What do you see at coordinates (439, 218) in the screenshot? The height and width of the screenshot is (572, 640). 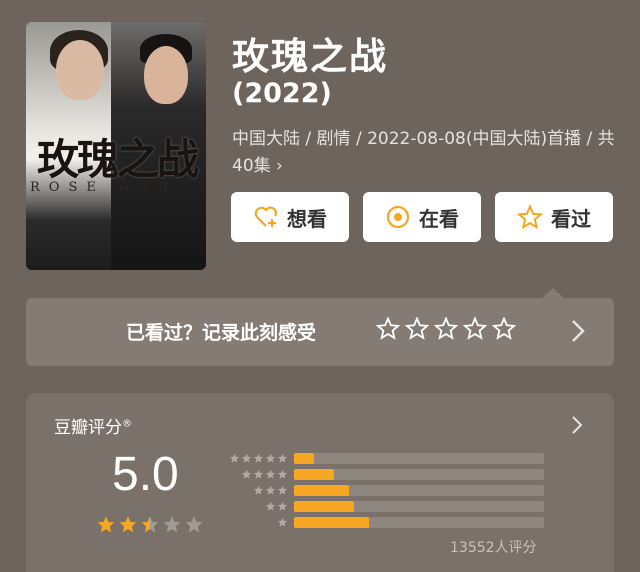 I see `watching-label: 在看` at bounding box center [439, 218].